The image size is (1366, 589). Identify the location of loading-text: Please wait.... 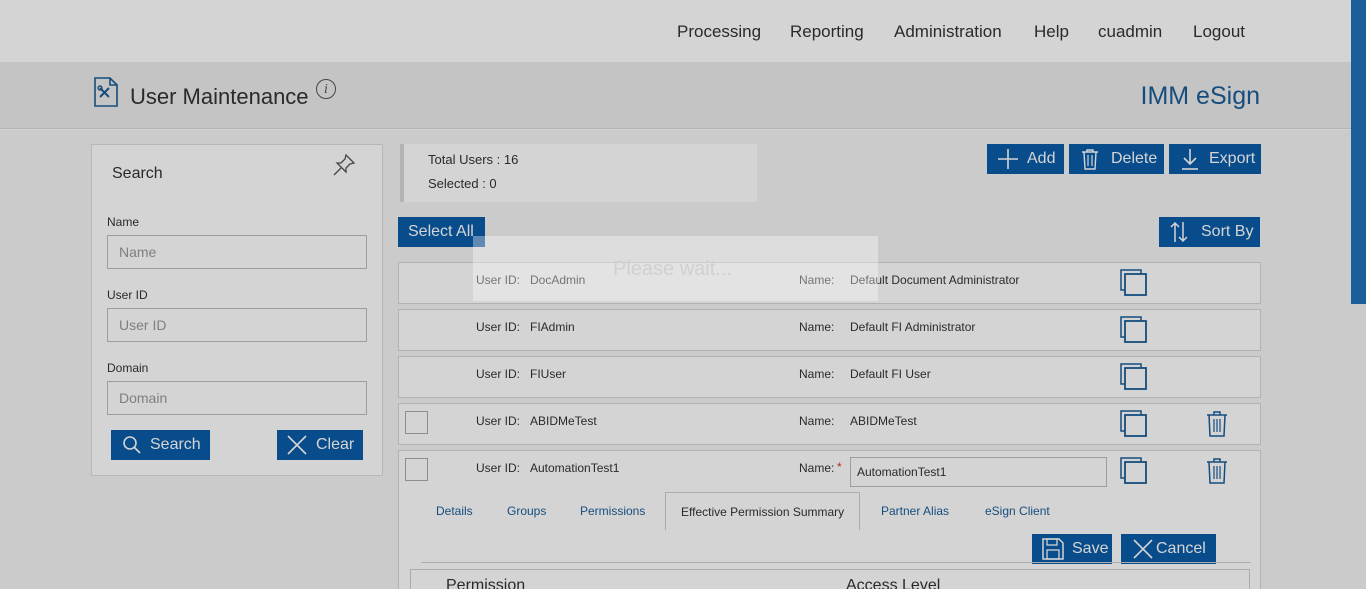
(672, 269).